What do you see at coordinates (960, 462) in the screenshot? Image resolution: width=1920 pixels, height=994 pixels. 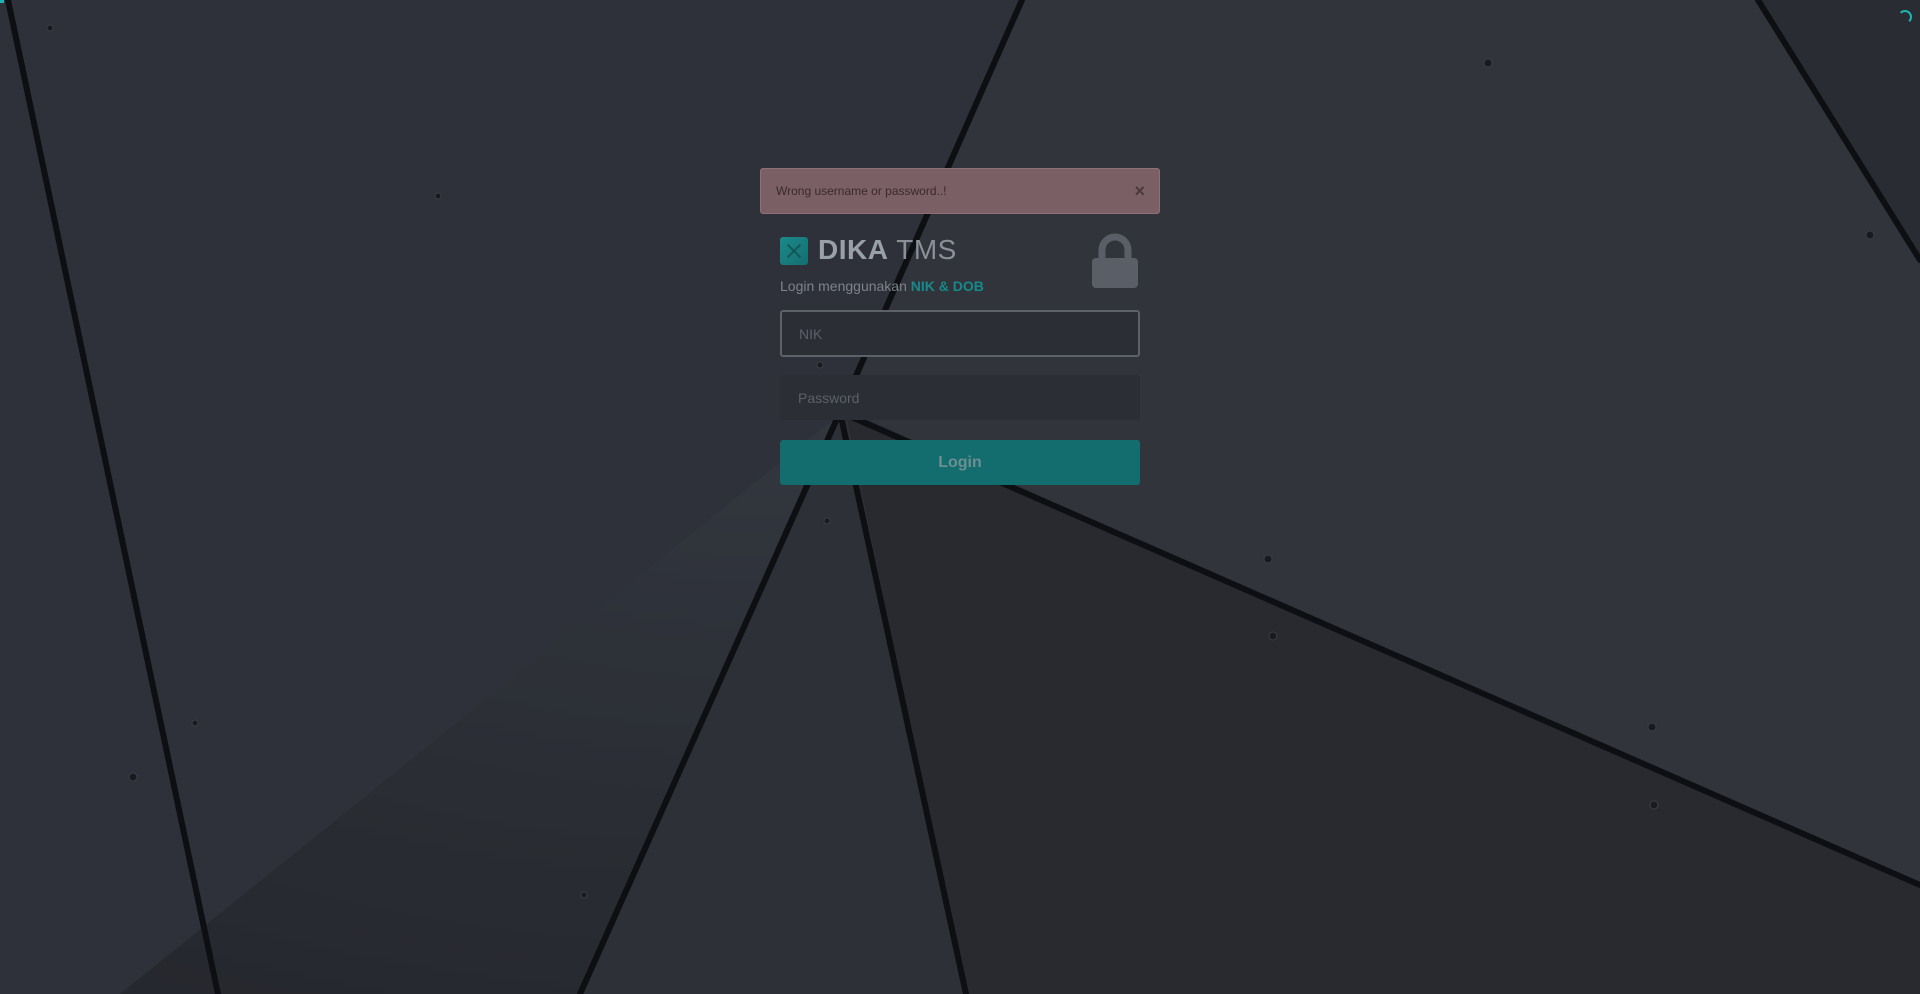 I see `login-button: Login` at bounding box center [960, 462].